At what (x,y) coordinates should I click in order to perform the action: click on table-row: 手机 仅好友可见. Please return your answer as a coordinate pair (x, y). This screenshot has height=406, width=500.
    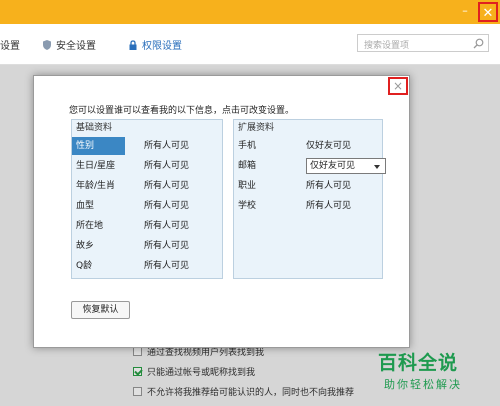
    Looking at the image, I should click on (308, 146).